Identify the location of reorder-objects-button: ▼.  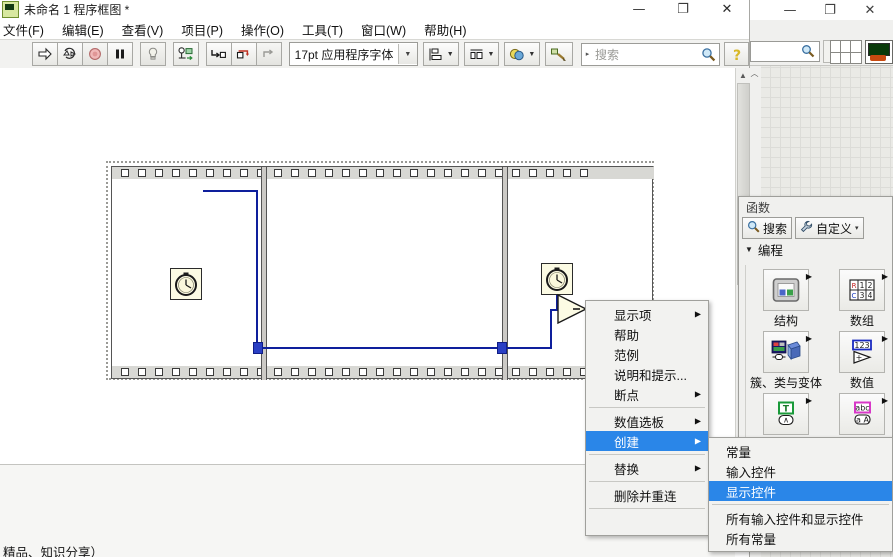
(522, 54).